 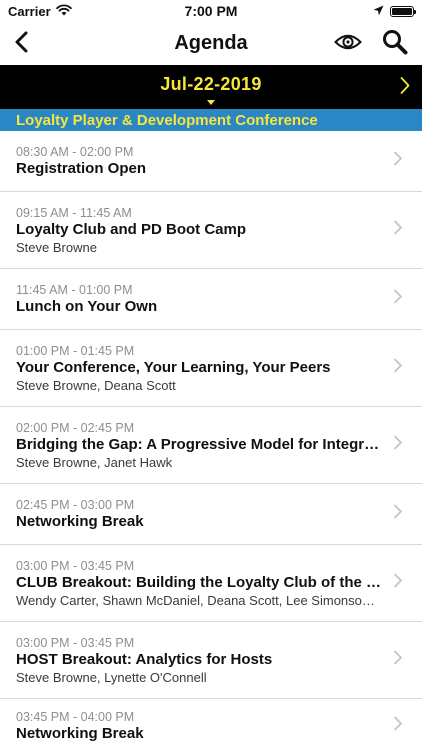 I want to click on back-button, so click(x=21, y=43).